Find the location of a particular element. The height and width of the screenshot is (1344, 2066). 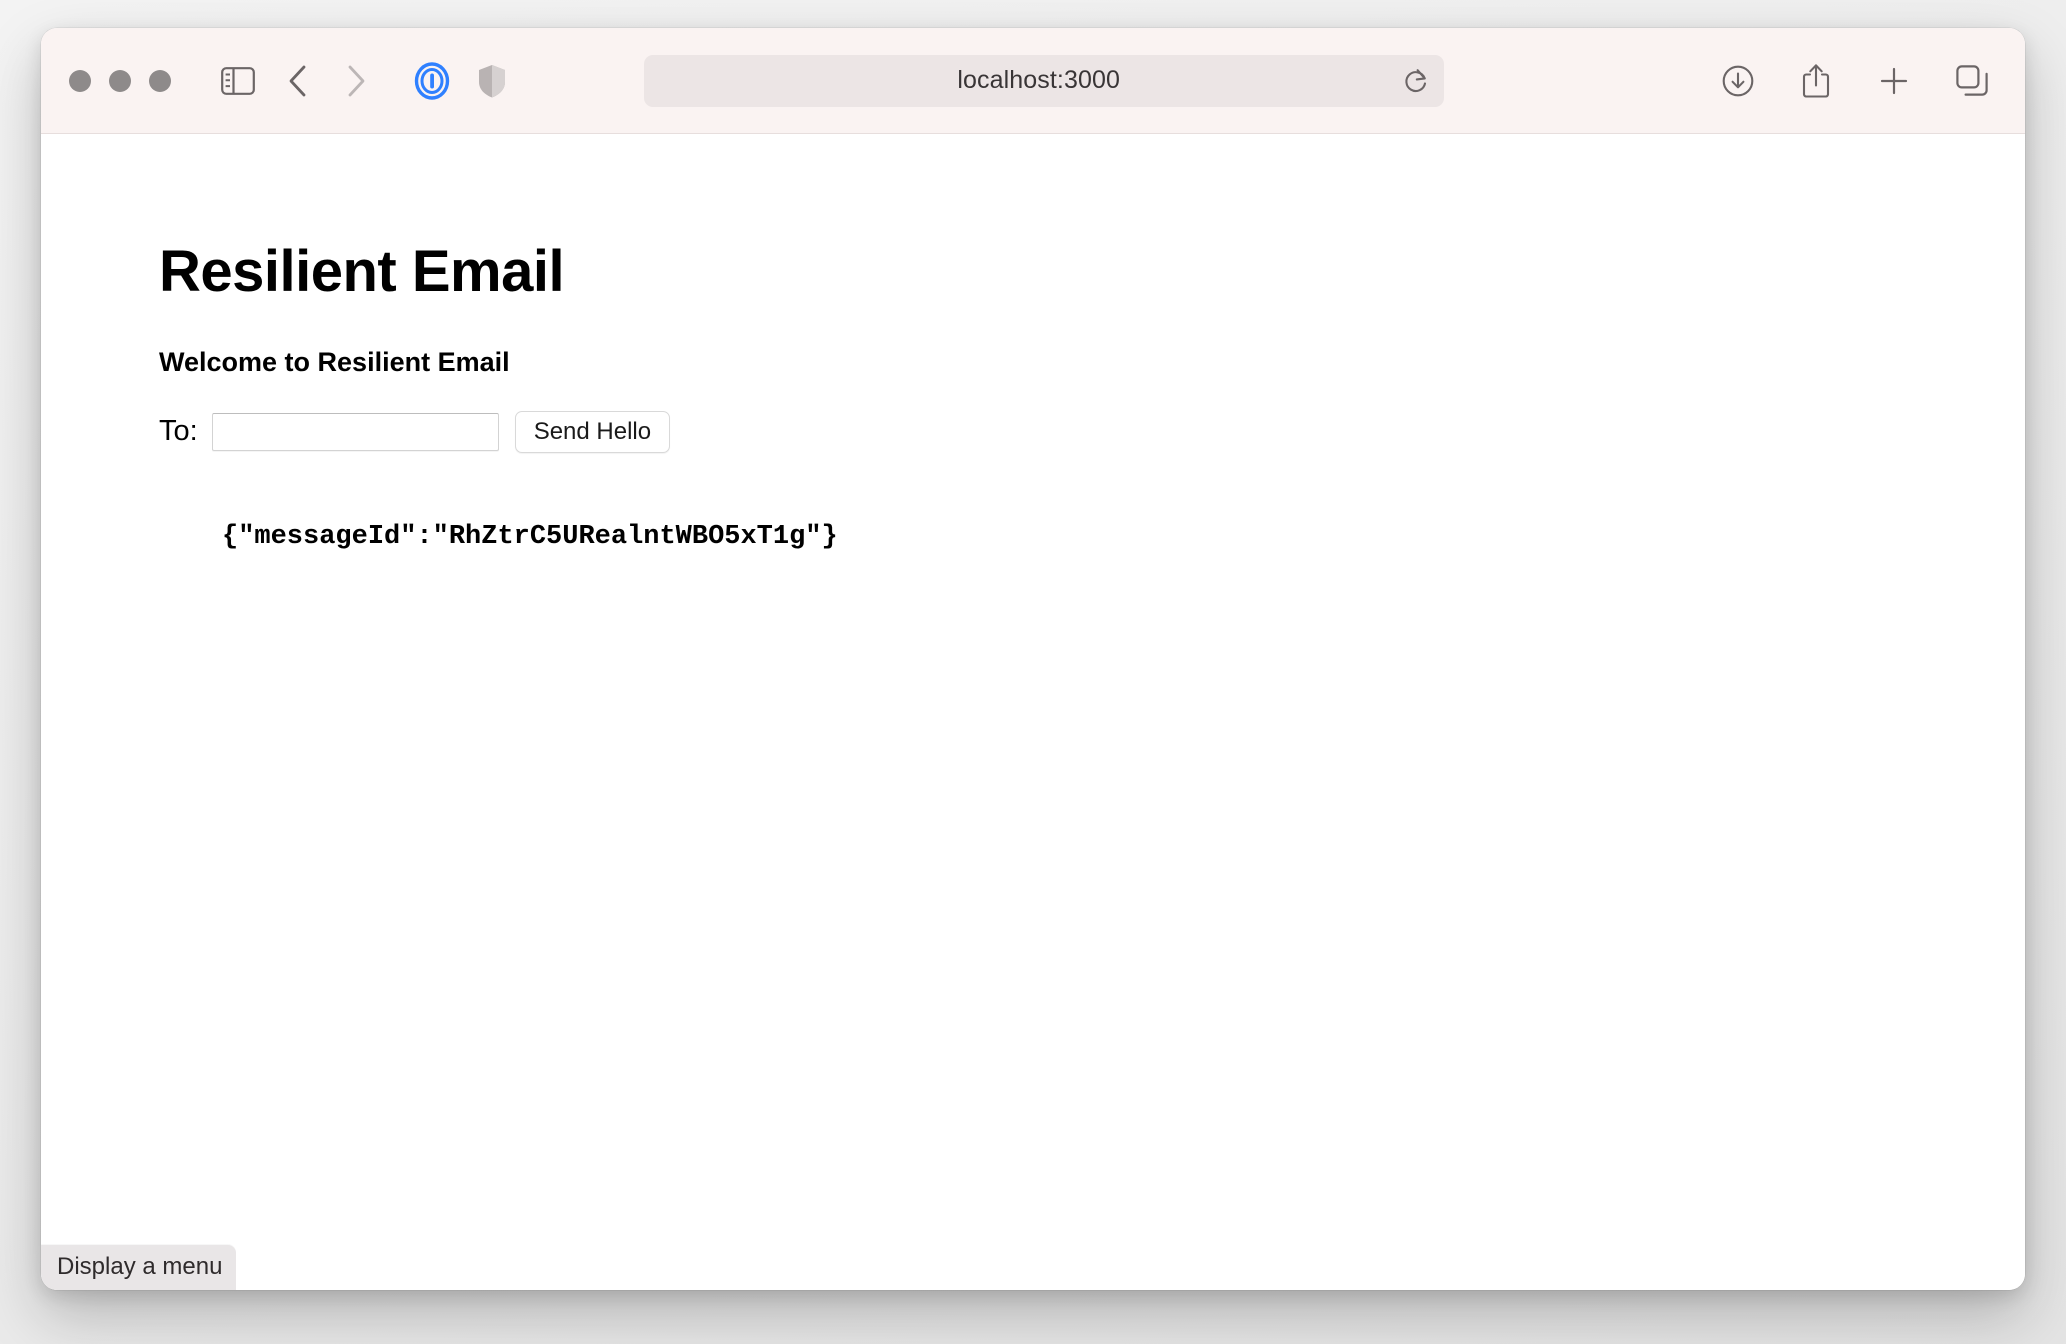

extension-buttons is located at coordinates (462, 81).